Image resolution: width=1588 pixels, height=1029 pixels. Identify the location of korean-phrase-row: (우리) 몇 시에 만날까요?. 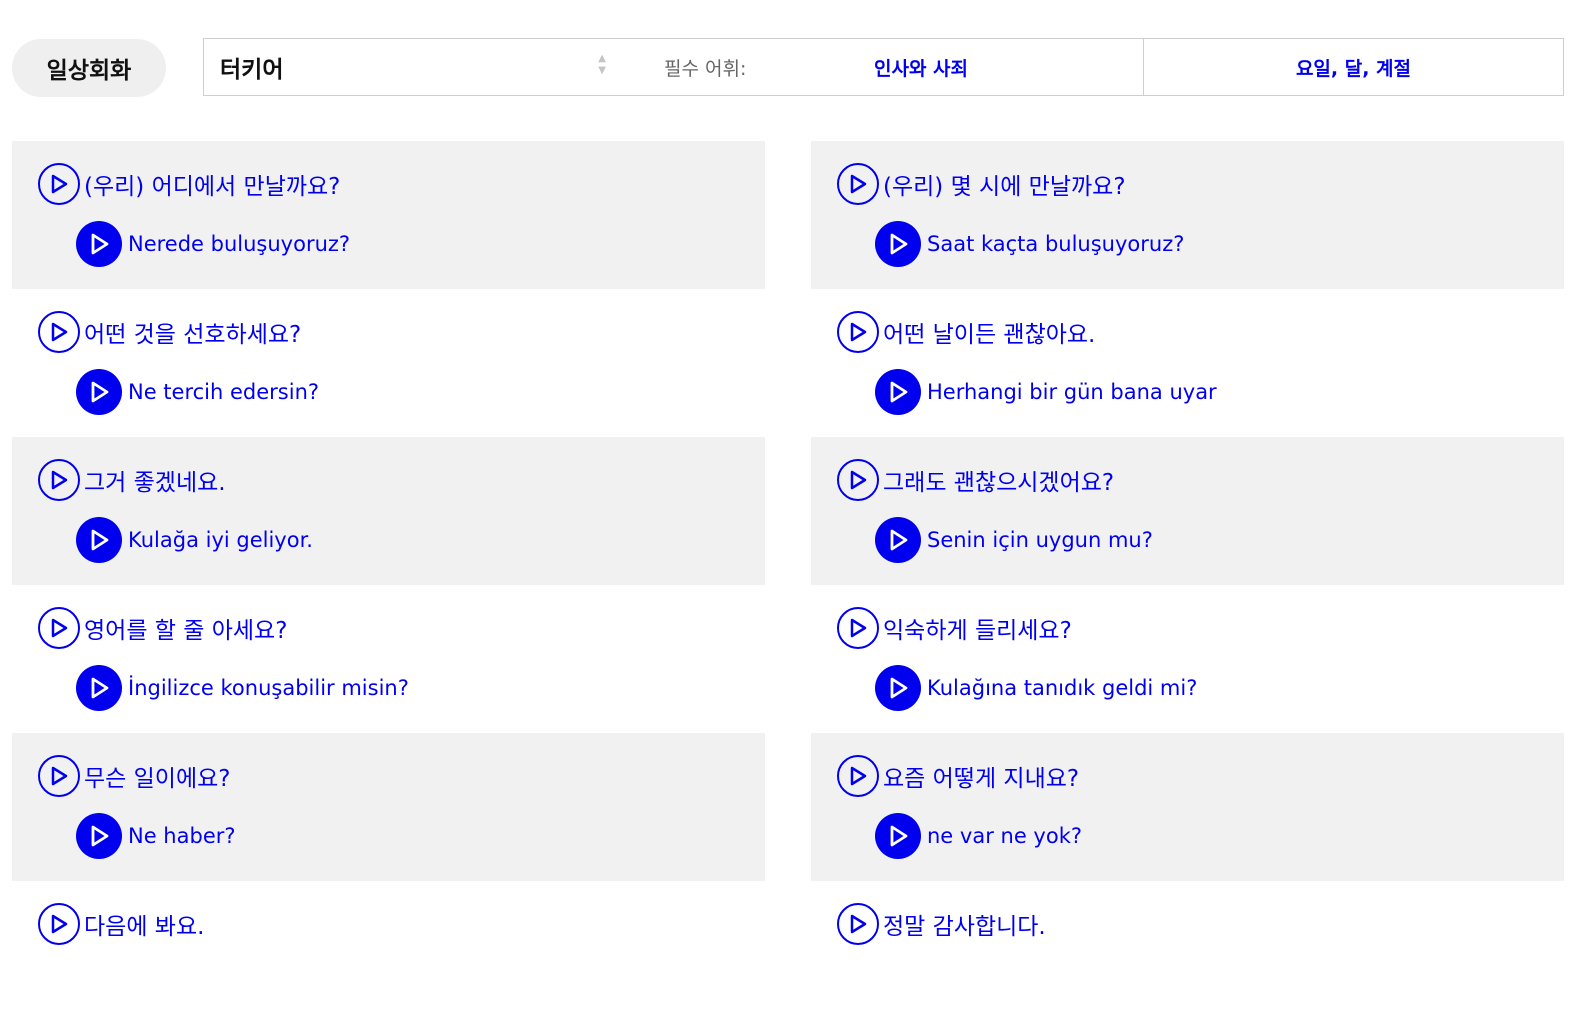
(981, 184).